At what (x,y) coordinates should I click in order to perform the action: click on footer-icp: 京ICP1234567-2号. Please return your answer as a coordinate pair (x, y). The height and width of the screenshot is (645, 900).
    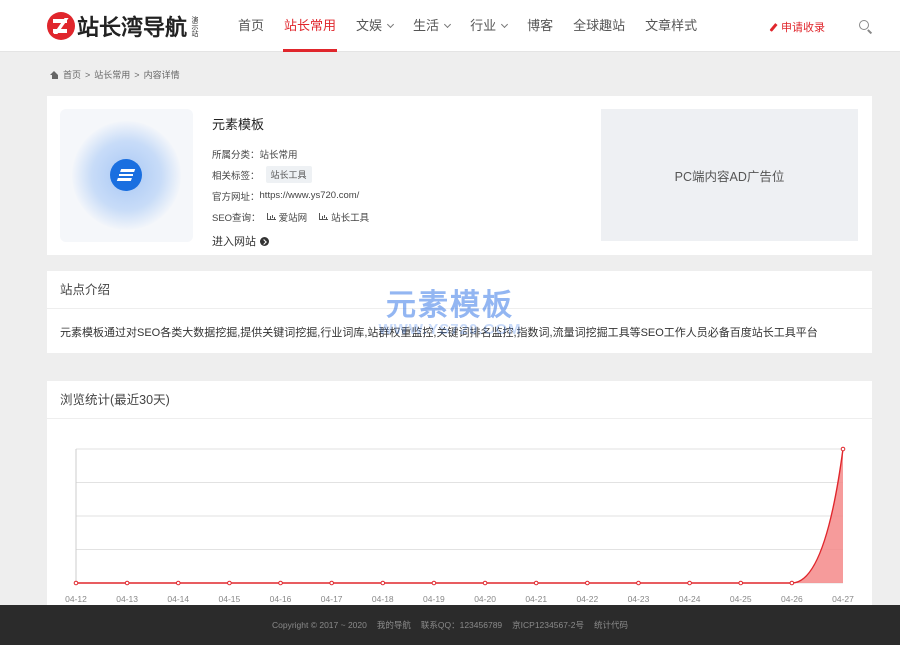
    Looking at the image, I should click on (548, 625).